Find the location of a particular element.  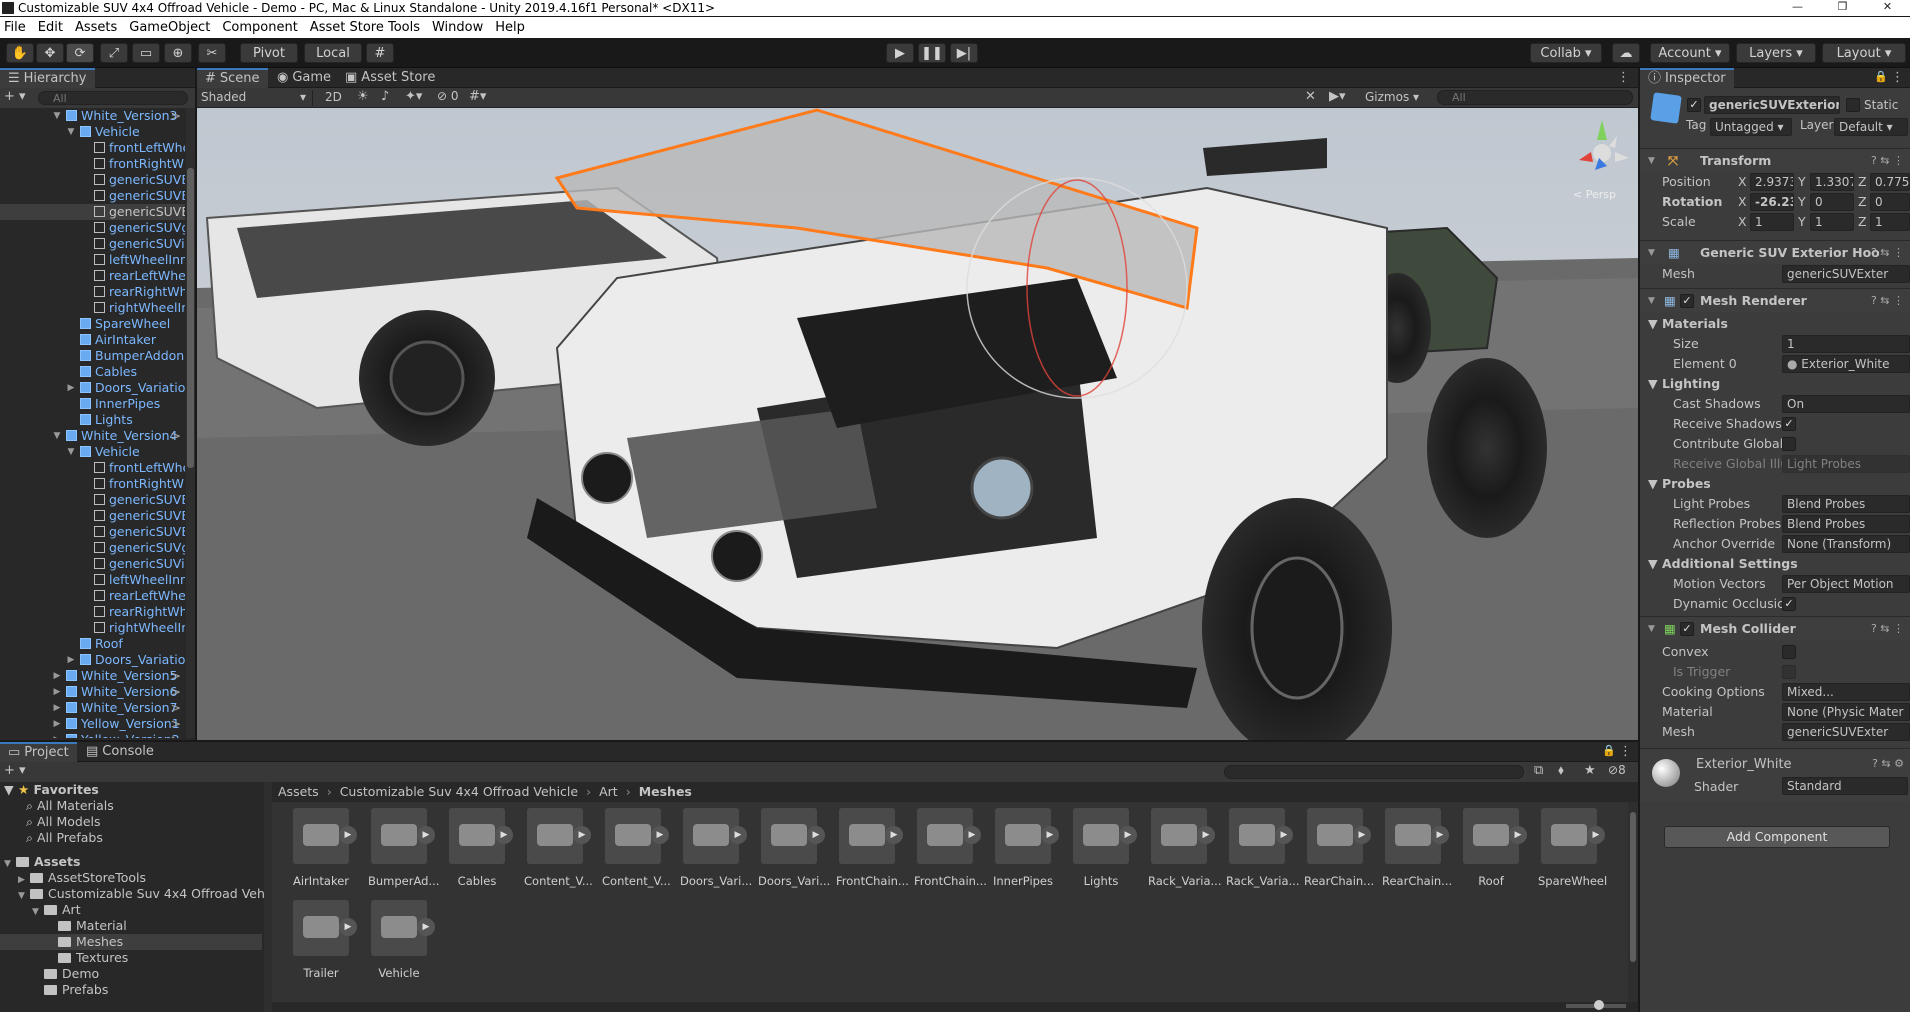

mesh-field: genericSUVExter is located at coordinates (1846, 274).